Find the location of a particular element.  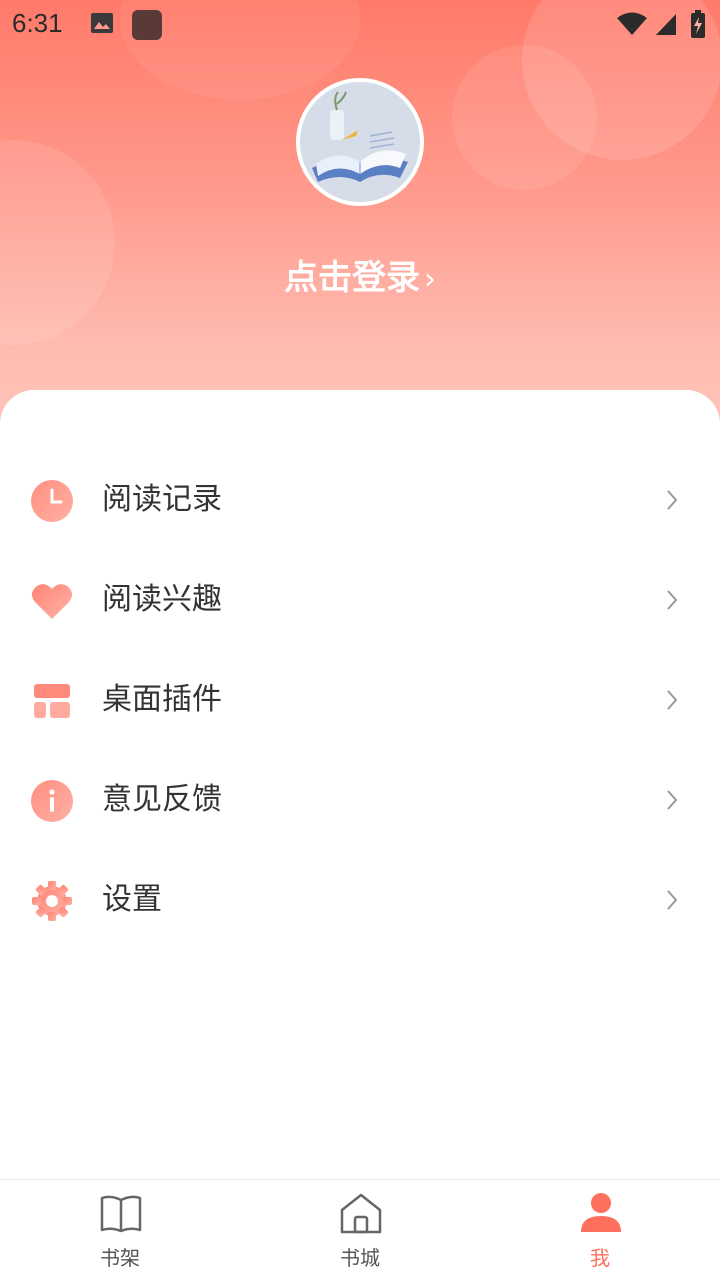

login-text: 点击登录 is located at coordinates (352, 278).